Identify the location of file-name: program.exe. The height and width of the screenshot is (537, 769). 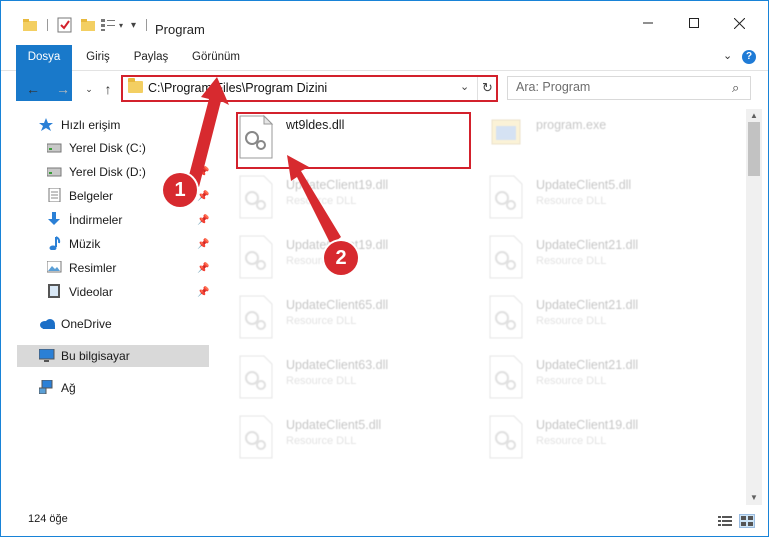
(571, 125).